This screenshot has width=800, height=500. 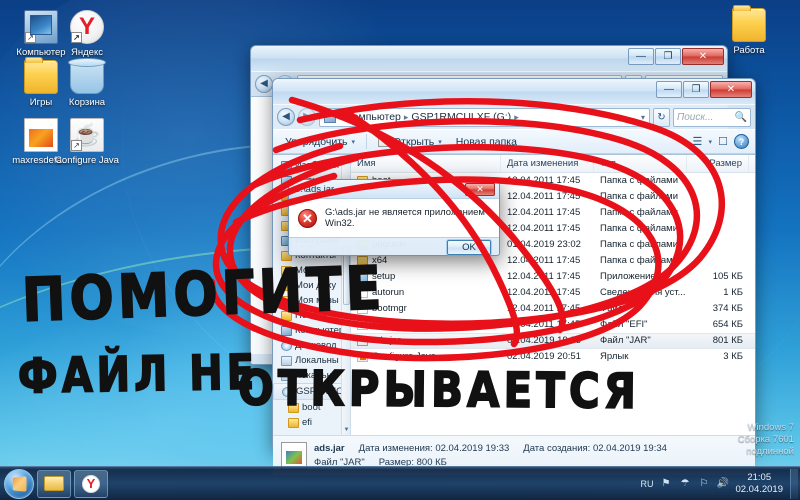 What do you see at coordinates (480, 189) in the screenshot?
I see `close-icon: ✕` at bounding box center [480, 189].